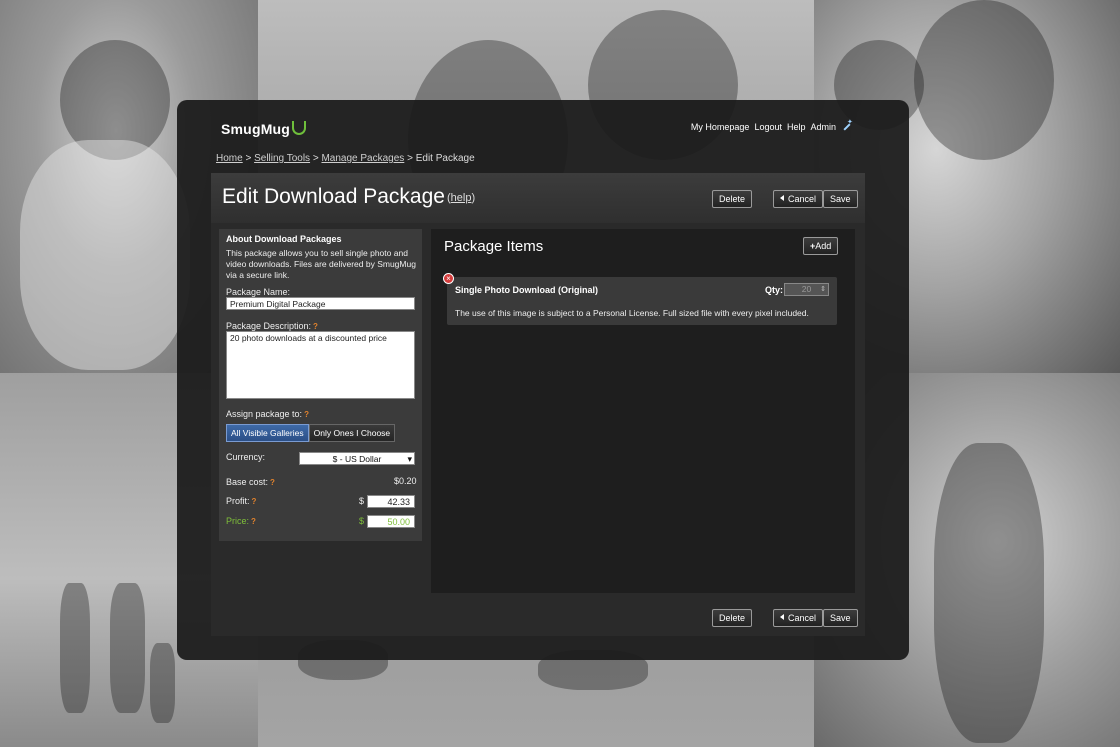 The image size is (1120, 747). I want to click on assign-all-visible-galleries: All Visible Galleries, so click(267, 433).